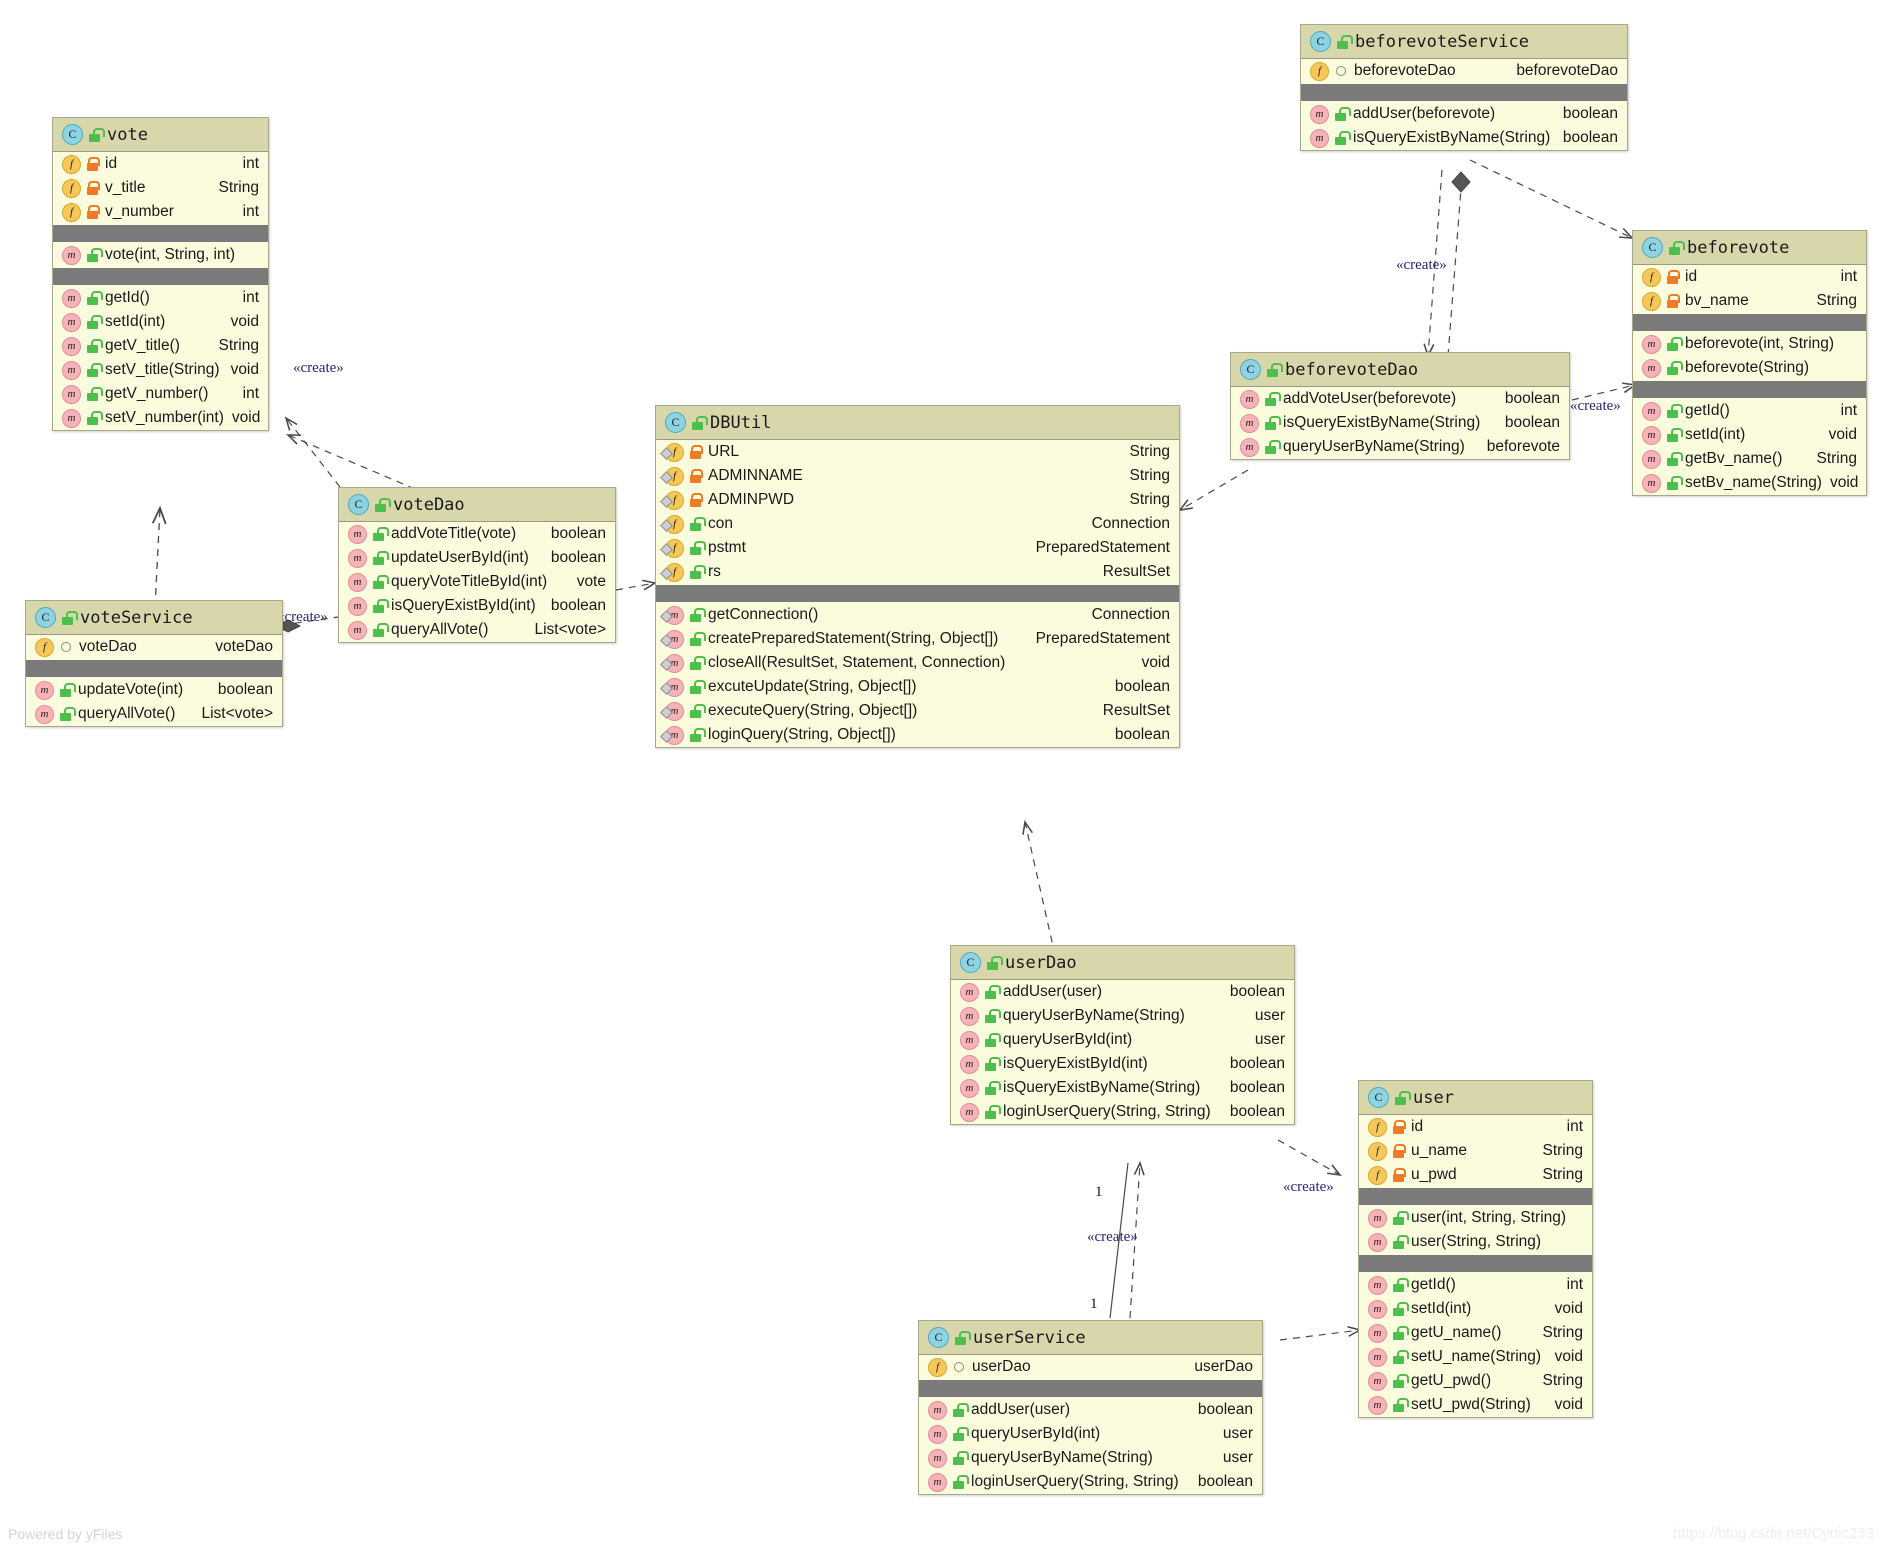 The image size is (1882, 1548). What do you see at coordinates (917, 548) in the screenshot?
I see `field-row: f pstmt PreparedStatement` at bounding box center [917, 548].